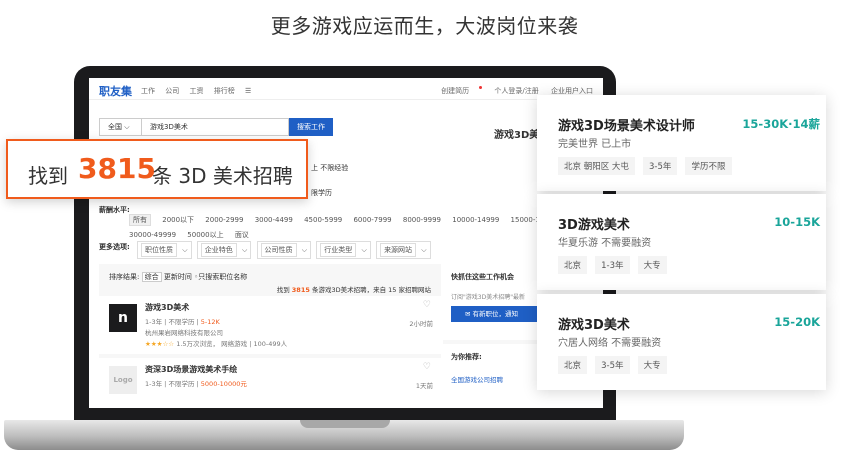  What do you see at coordinates (797, 222) in the screenshot?
I see `job-card-salary: 10-15K` at bounding box center [797, 222].